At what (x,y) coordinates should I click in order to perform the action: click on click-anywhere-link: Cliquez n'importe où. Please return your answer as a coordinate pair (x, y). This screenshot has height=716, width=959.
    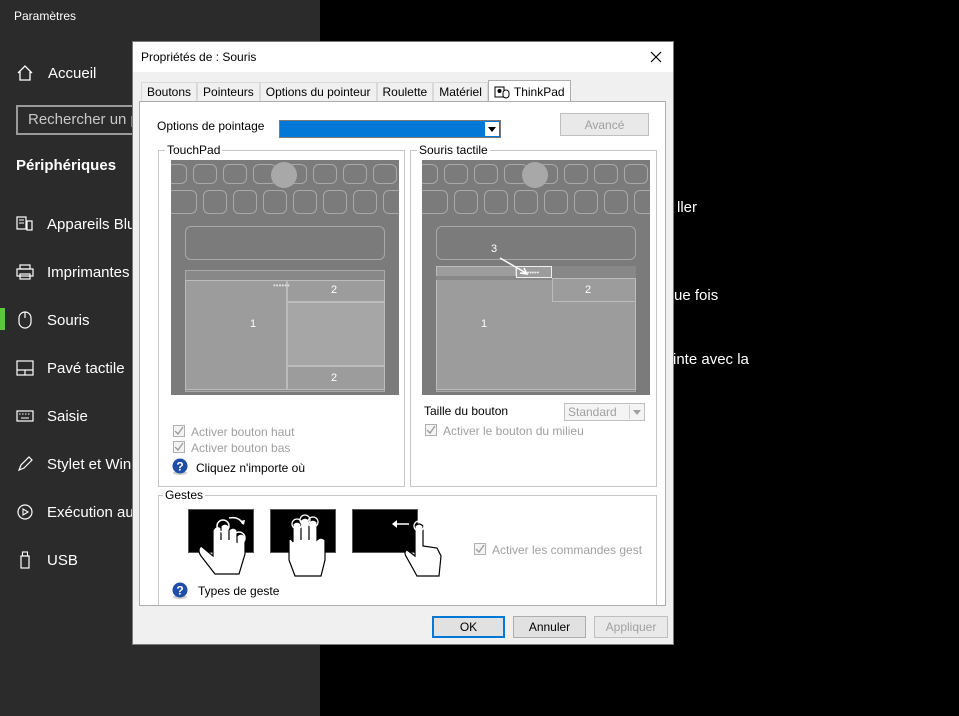
    Looking at the image, I should click on (250, 468).